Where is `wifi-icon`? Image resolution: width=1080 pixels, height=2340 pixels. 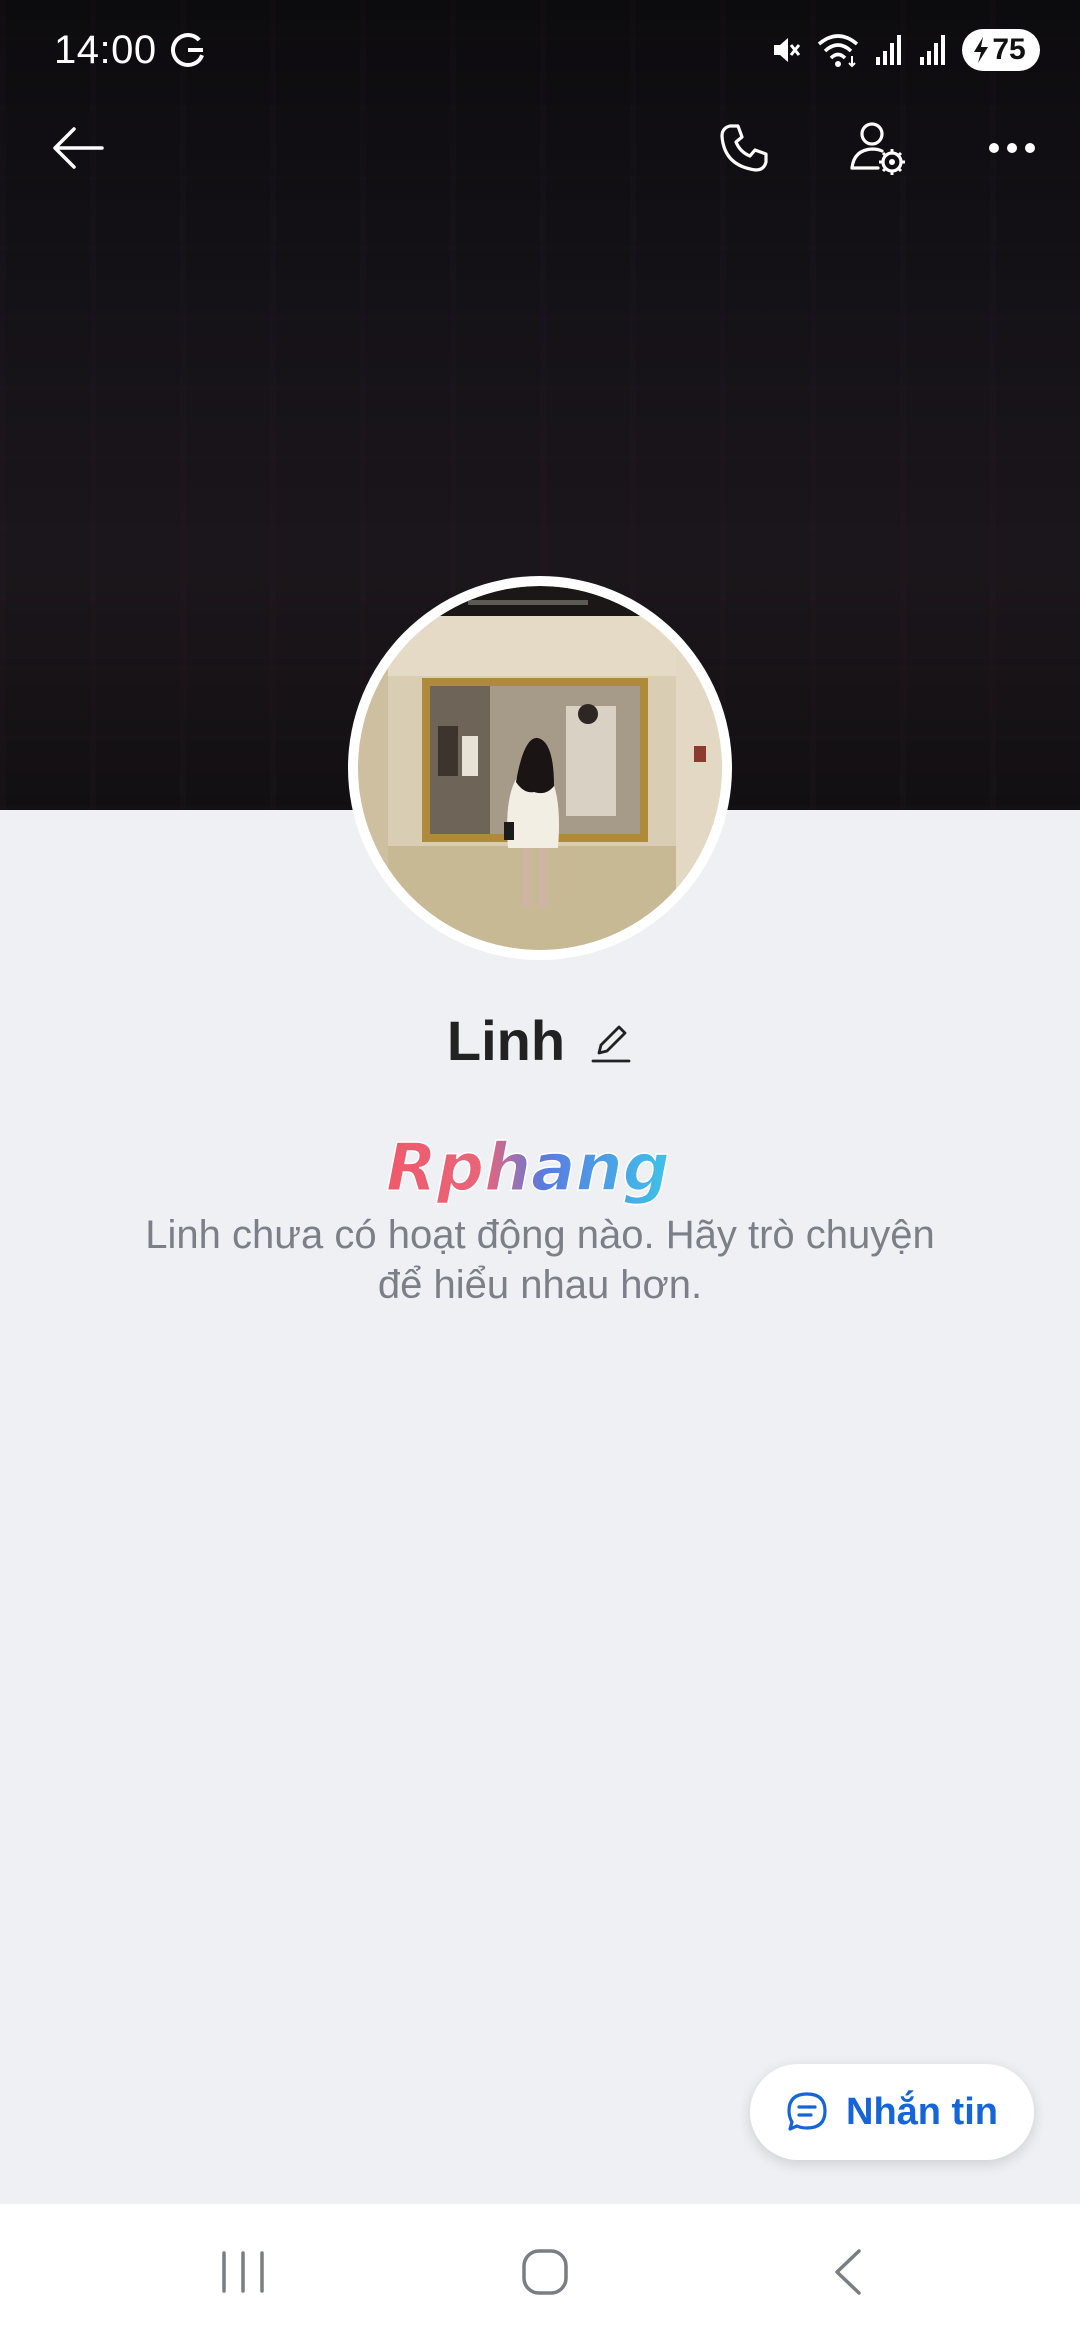
wifi-icon is located at coordinates (838, 51).